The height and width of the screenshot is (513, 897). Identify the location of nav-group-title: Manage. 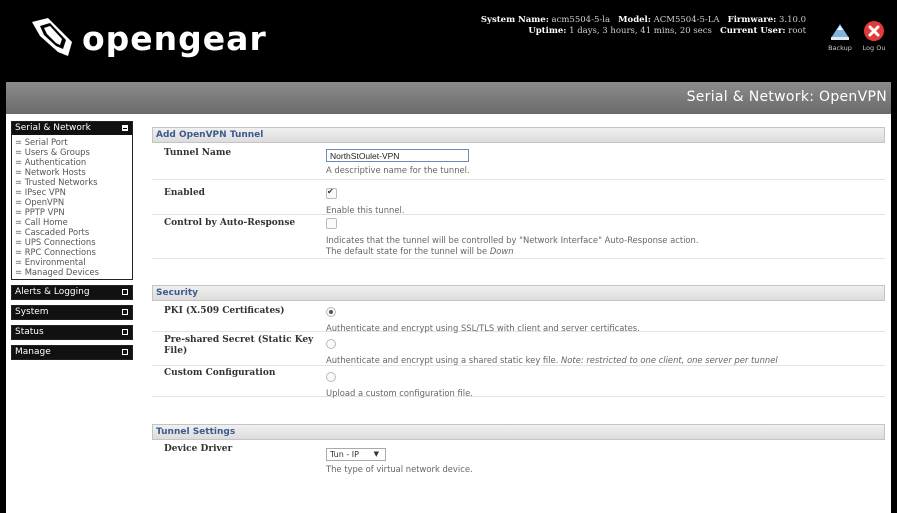
(33, 352).